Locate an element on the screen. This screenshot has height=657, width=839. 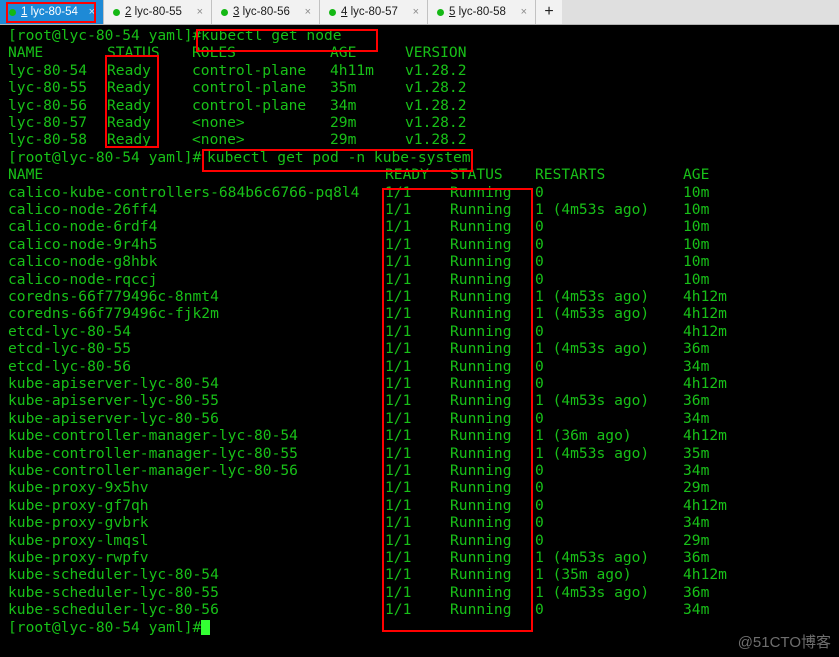
tab-title: lyc-80-58 is located at coordinates (482, 12).